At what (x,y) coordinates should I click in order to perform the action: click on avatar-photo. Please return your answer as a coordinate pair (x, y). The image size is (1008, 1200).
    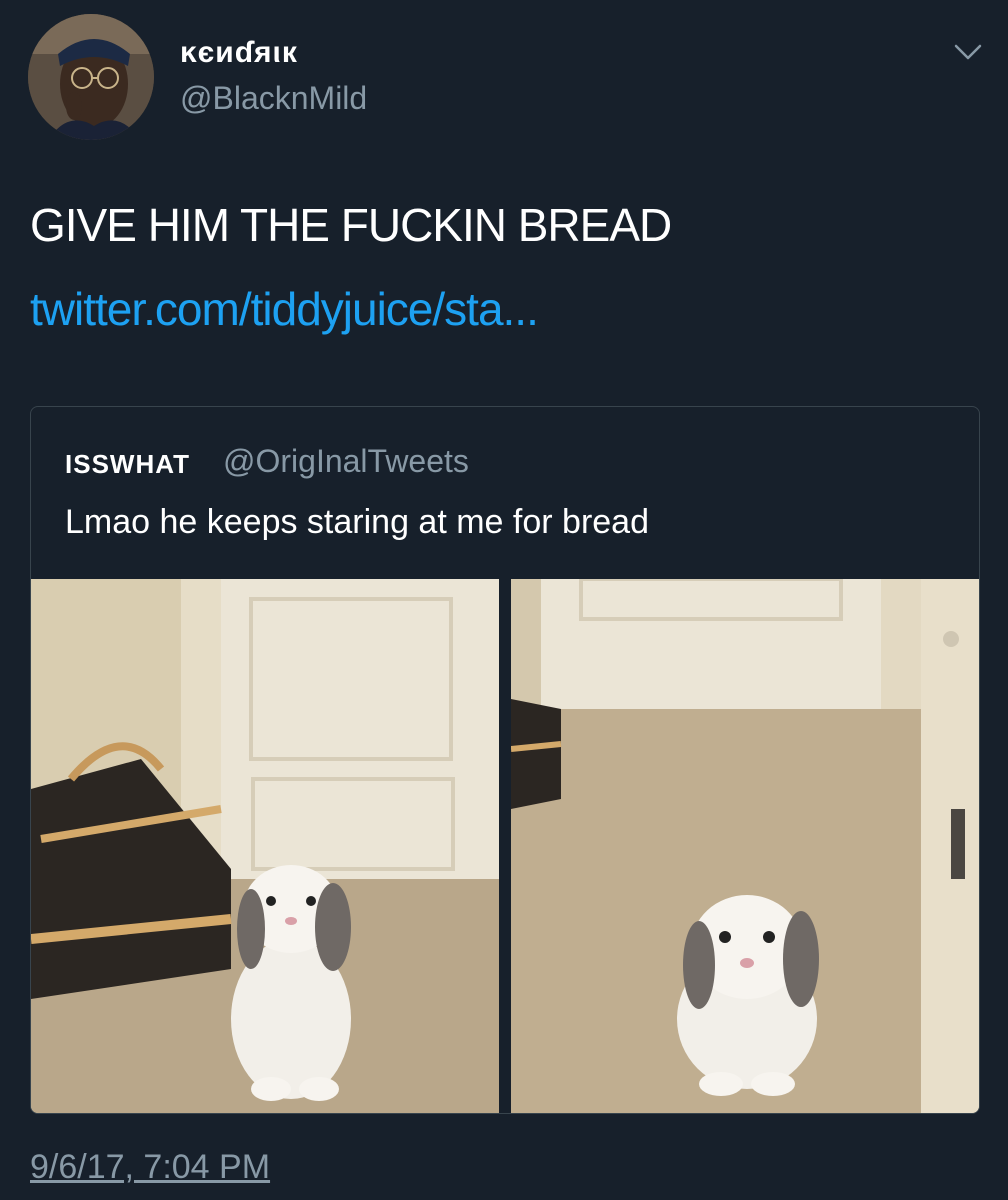
    Looking at the image, I should click on (91, 77).